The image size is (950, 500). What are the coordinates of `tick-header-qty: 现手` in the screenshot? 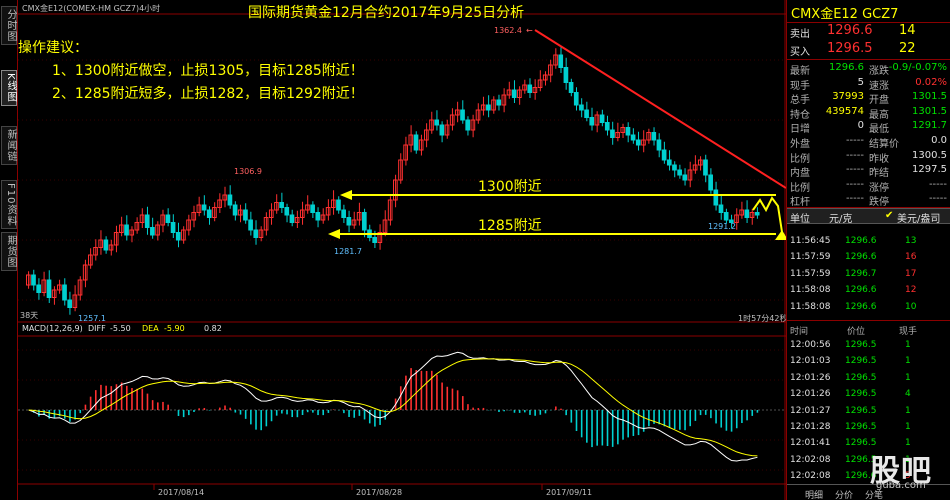 It's located at (908, 332).